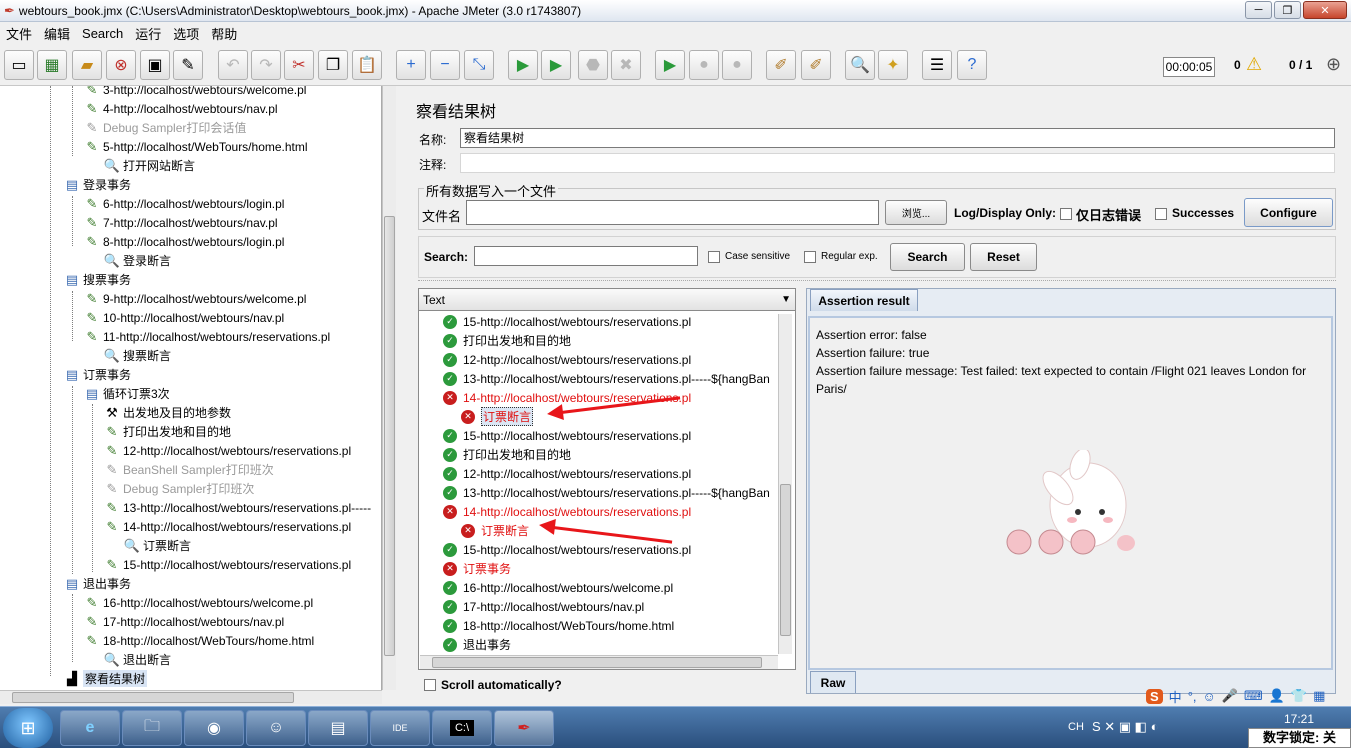 Image resolution: width=1351 pixels, height=748 pixels. I want to click on tree-node: ✎ 10-http://localhost/webtours/nav.pl, so click(184, 317).